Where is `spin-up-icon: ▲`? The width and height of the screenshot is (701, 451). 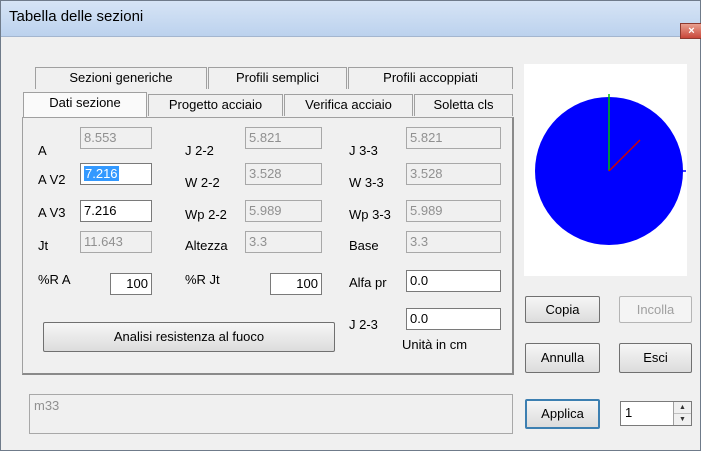 spin-up-icon: ▲ is located at coordinates (682, 407).